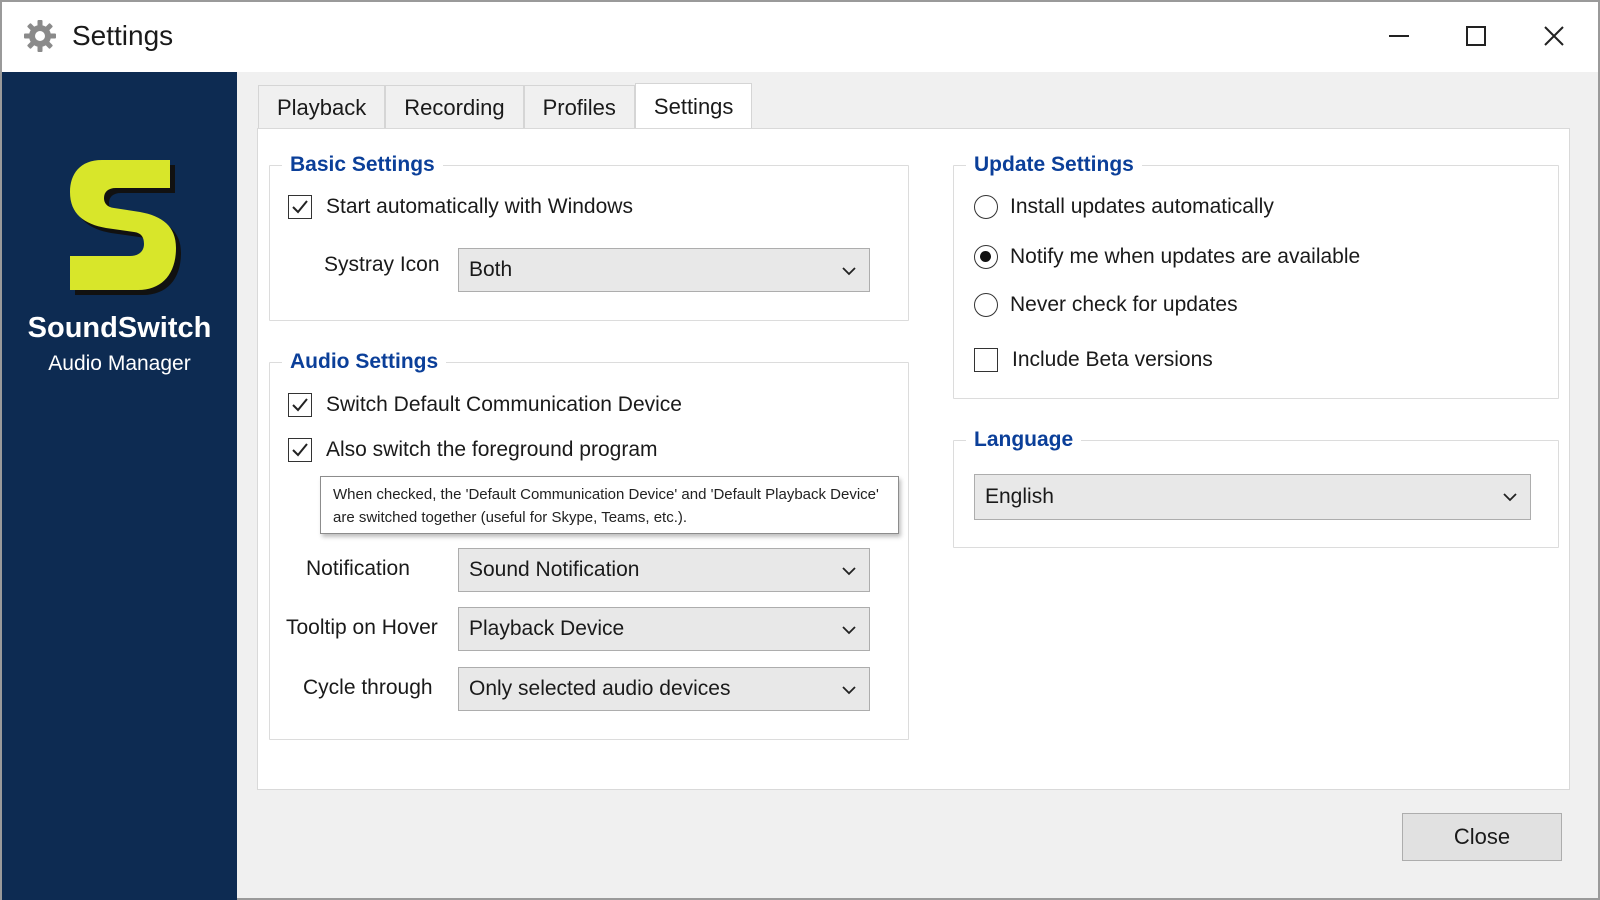  What do you see at coordinates (547, 628) in the screenshot?
I see `tooltip-on-hover-value: Playback Device` at bounding box center [547, 628].